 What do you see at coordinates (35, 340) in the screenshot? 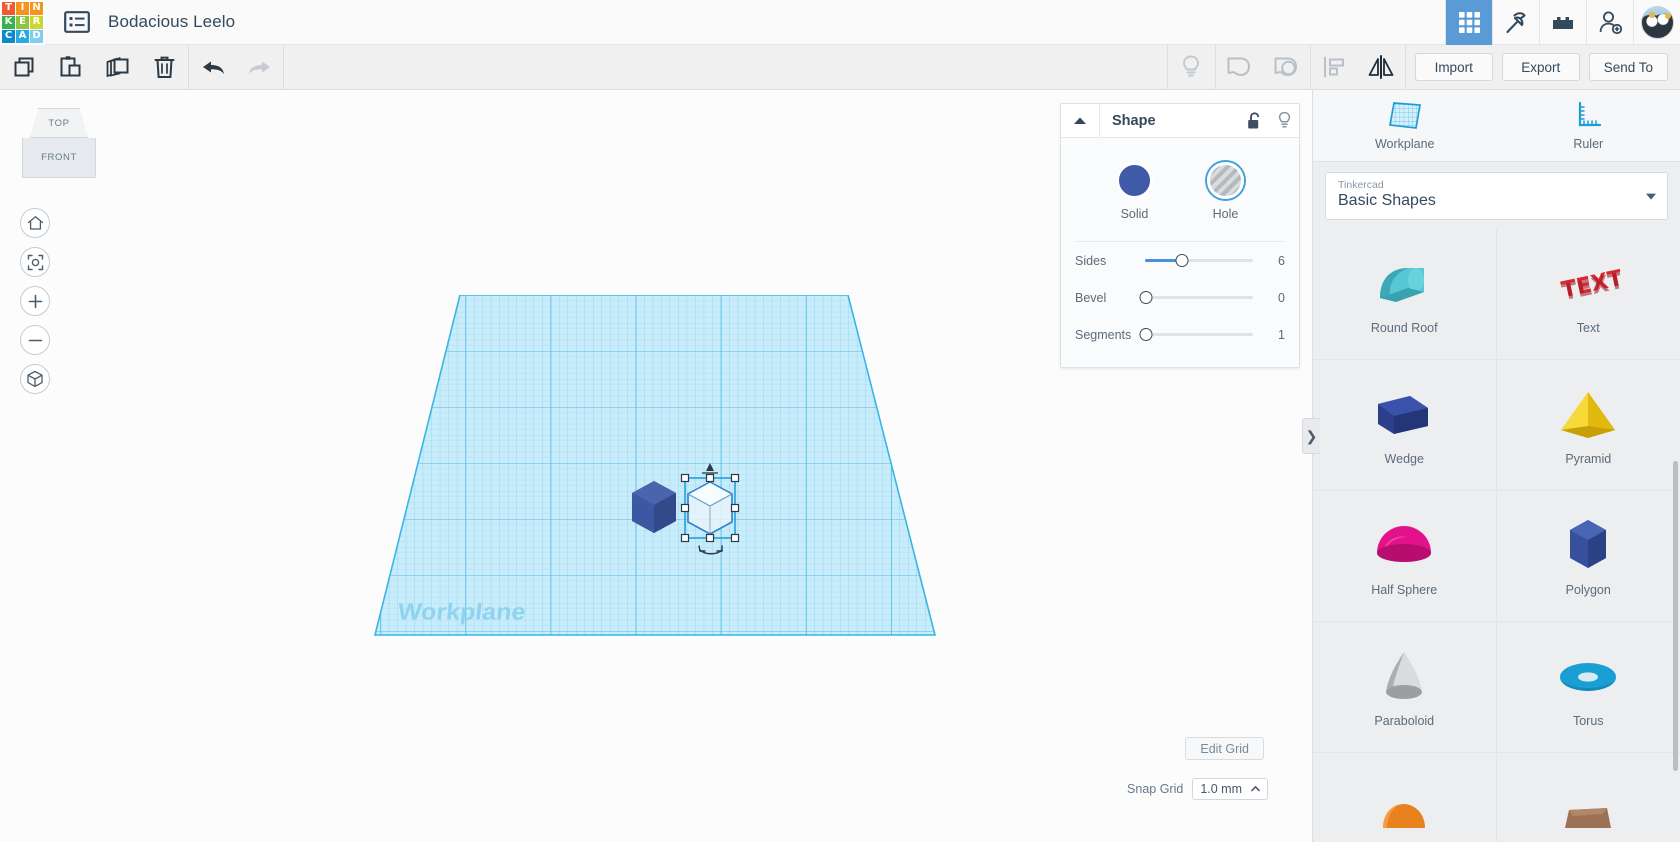
I see `minus-icon` at bounding box center [35, 340].